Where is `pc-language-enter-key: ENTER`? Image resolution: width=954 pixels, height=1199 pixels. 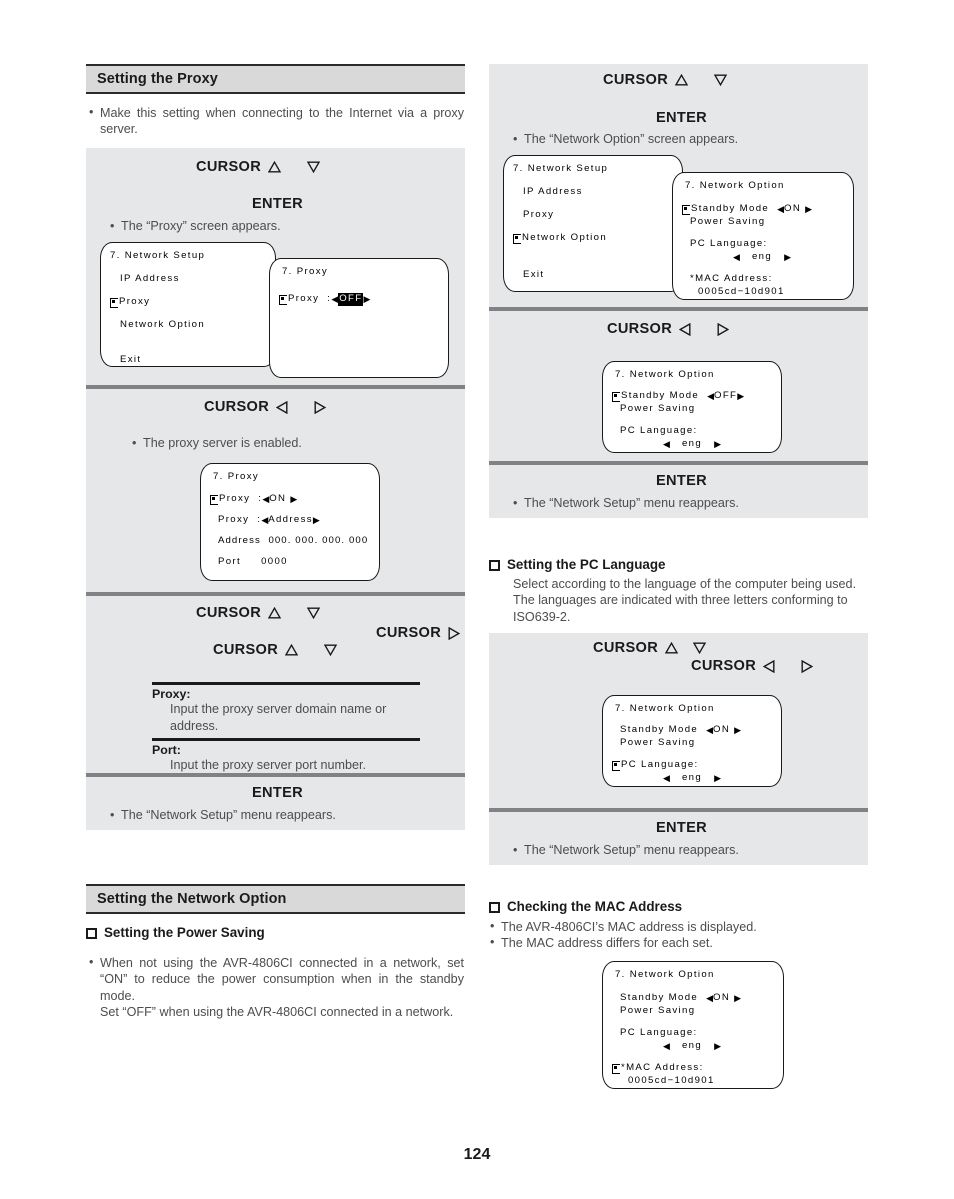
pc-language-enter-key: ENTER is located at coordinates (681, 828).